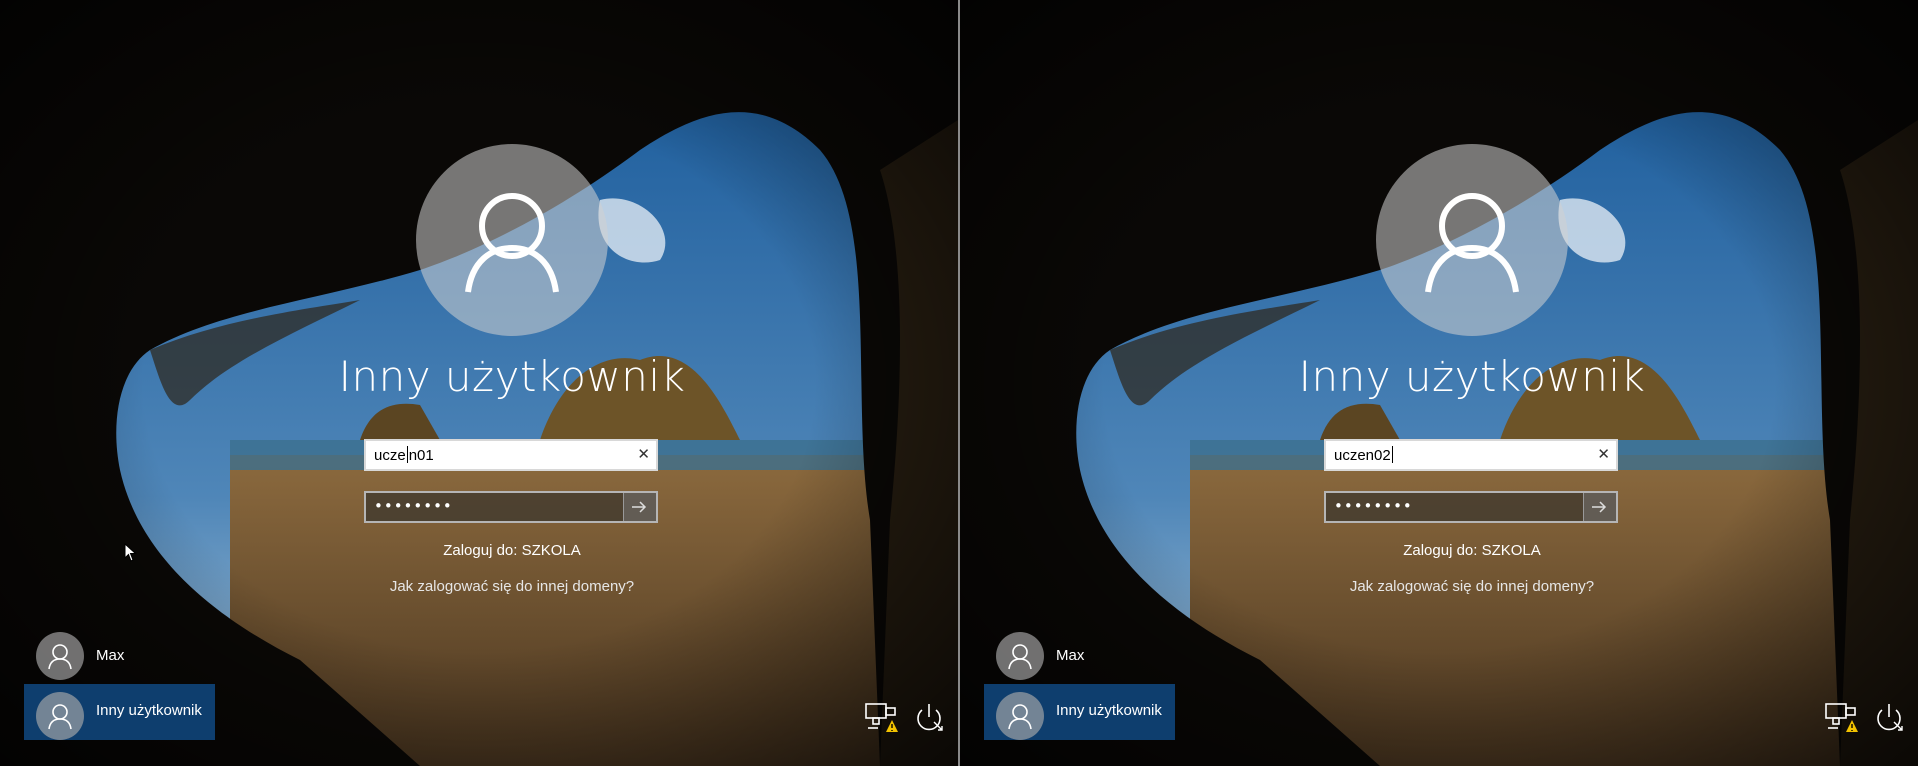 The height and width of the screenshot is (766, 1918). Describe the element at coordinates (404, 455) in the screenshot. I see `username-value: ucze n01` at that location.